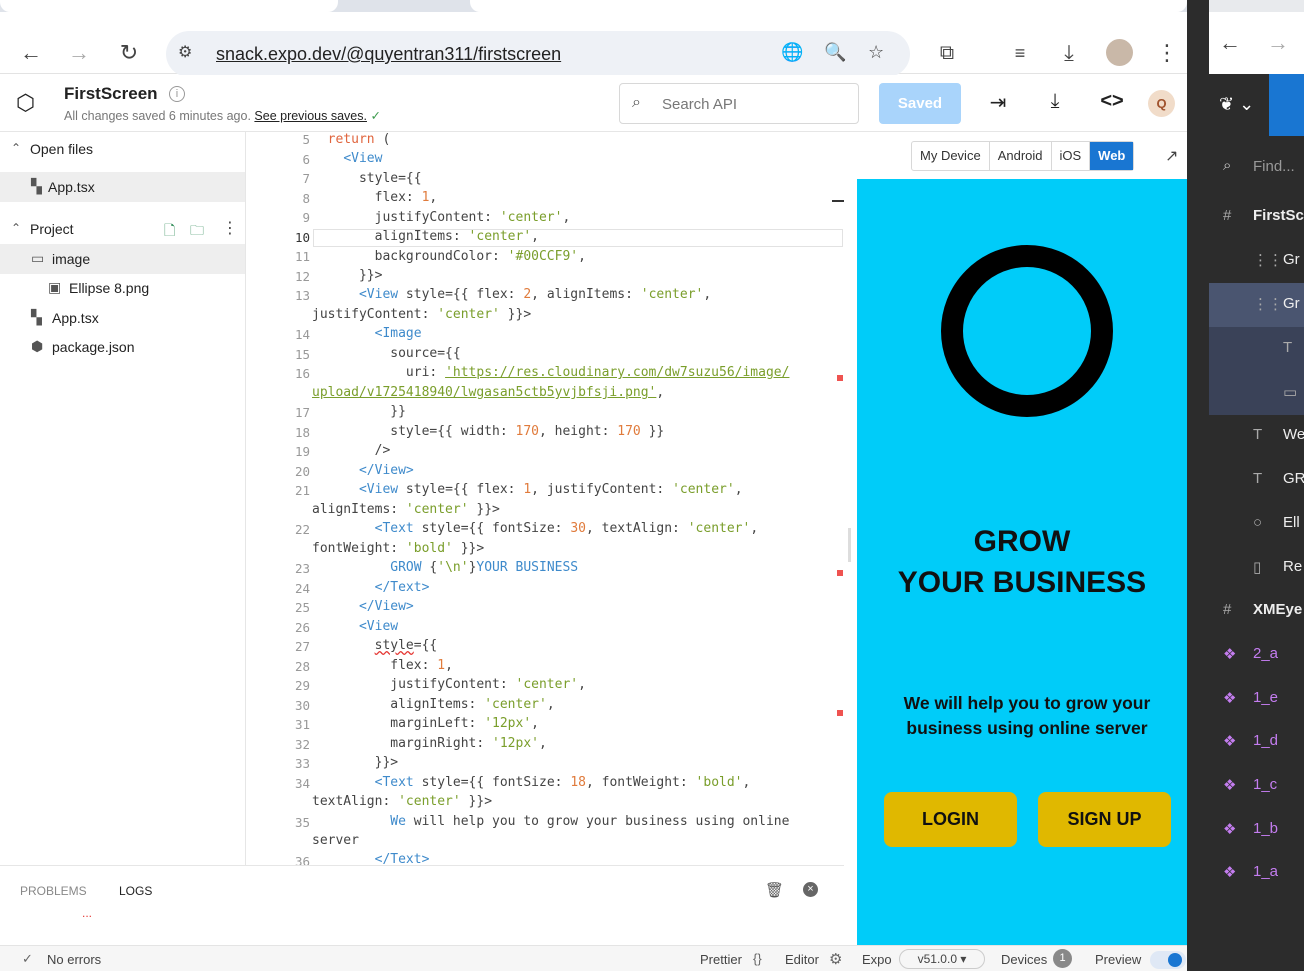  I want to click on tree-item-package: ⬢ package.json, so click(122, 347).